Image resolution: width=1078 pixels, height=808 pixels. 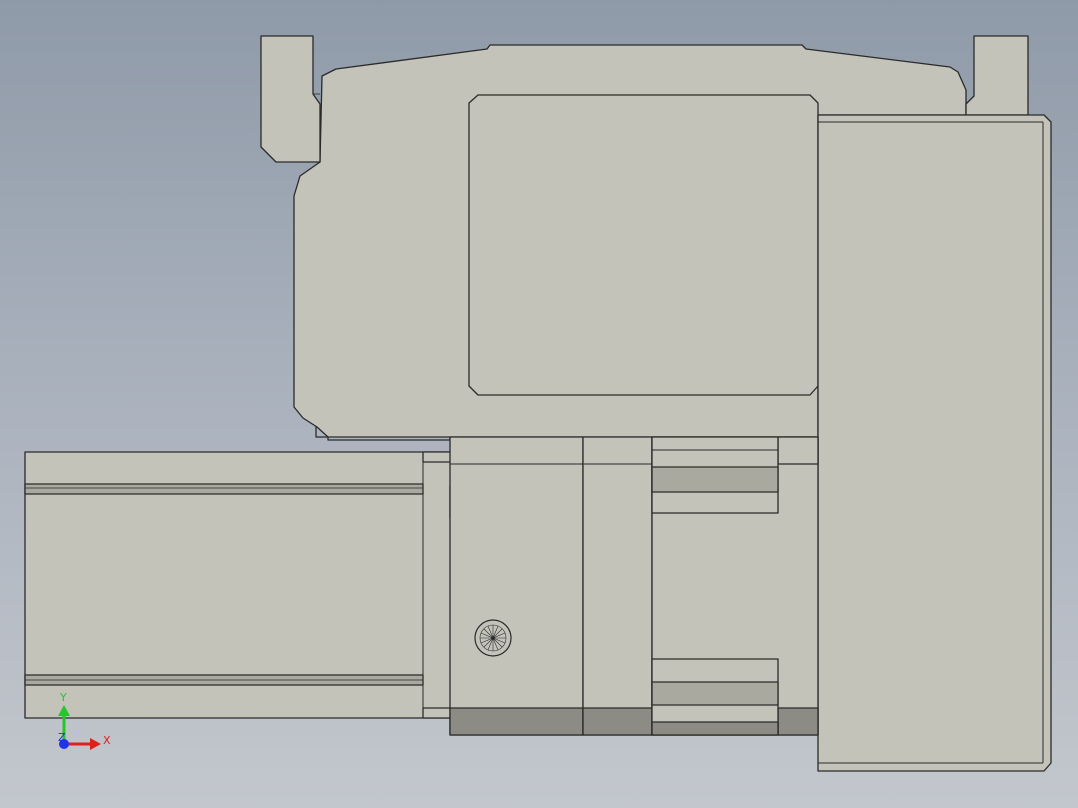 I want to click on pulley-section, so click(x=735, y=586).